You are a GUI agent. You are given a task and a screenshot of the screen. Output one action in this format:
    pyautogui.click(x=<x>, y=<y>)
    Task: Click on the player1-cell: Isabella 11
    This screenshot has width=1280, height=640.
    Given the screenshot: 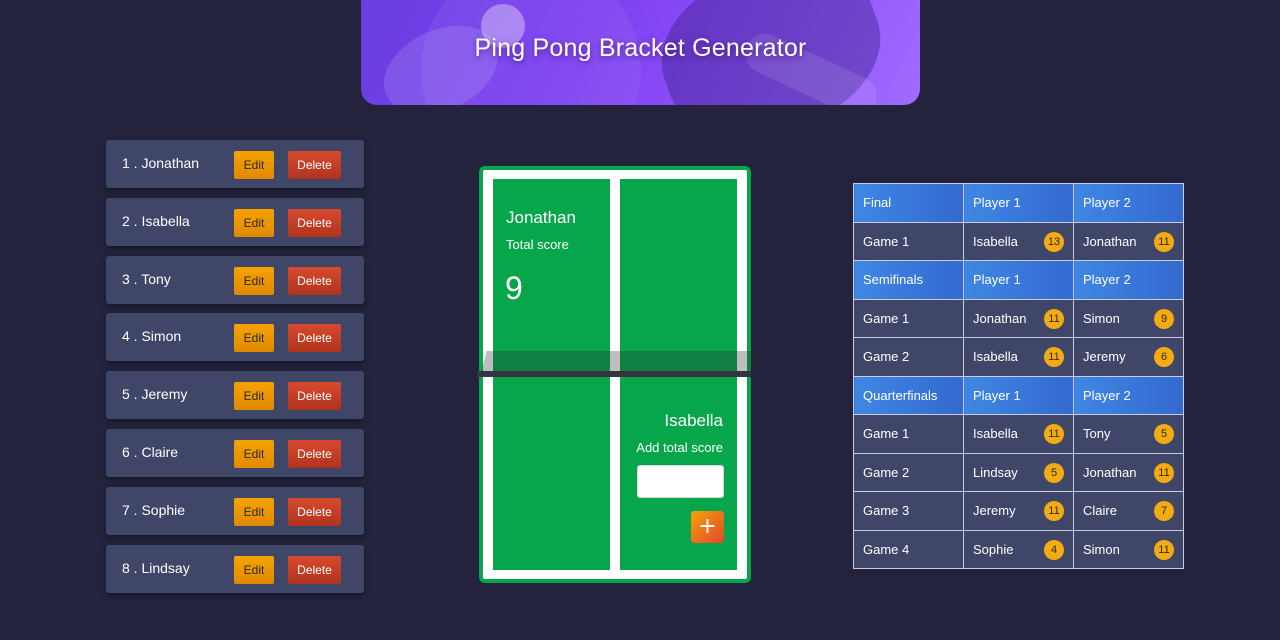 What is the action you would take?
    pyautogui.click(x=1018, y=434)
    